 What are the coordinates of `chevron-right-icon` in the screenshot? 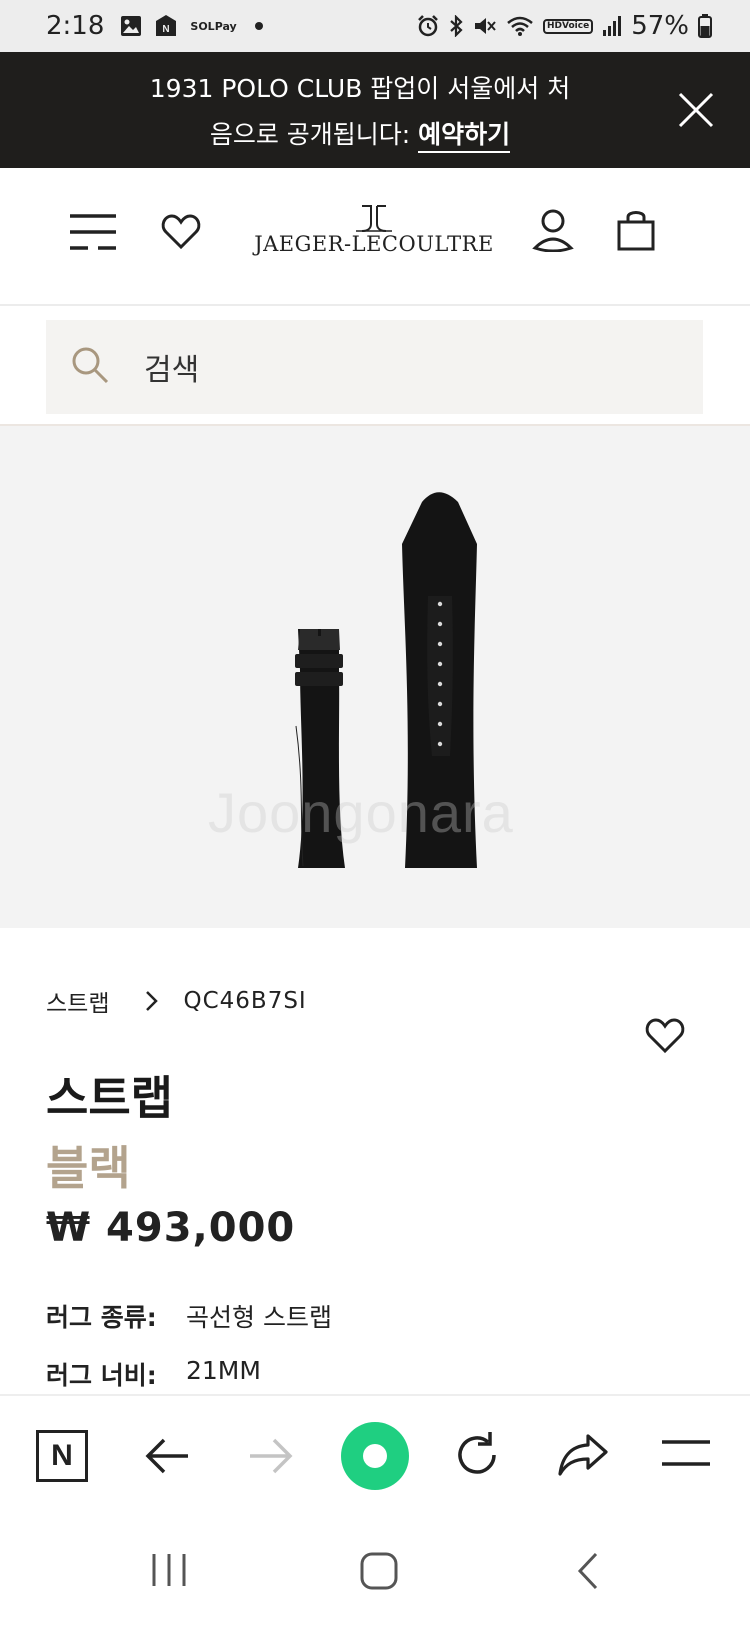 It's located at (152, 1001).